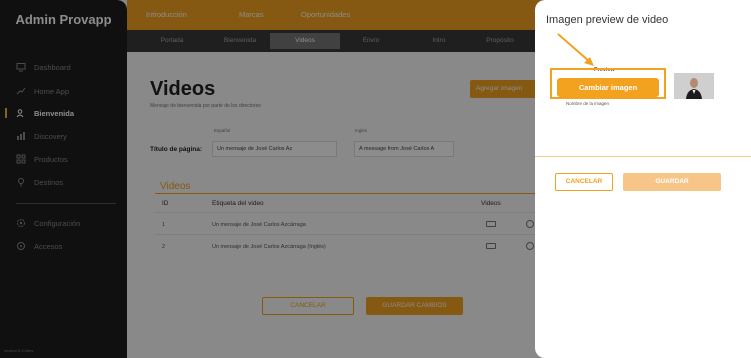  I want to click on modal-save-button: GUARDAR, so click(672, 182).